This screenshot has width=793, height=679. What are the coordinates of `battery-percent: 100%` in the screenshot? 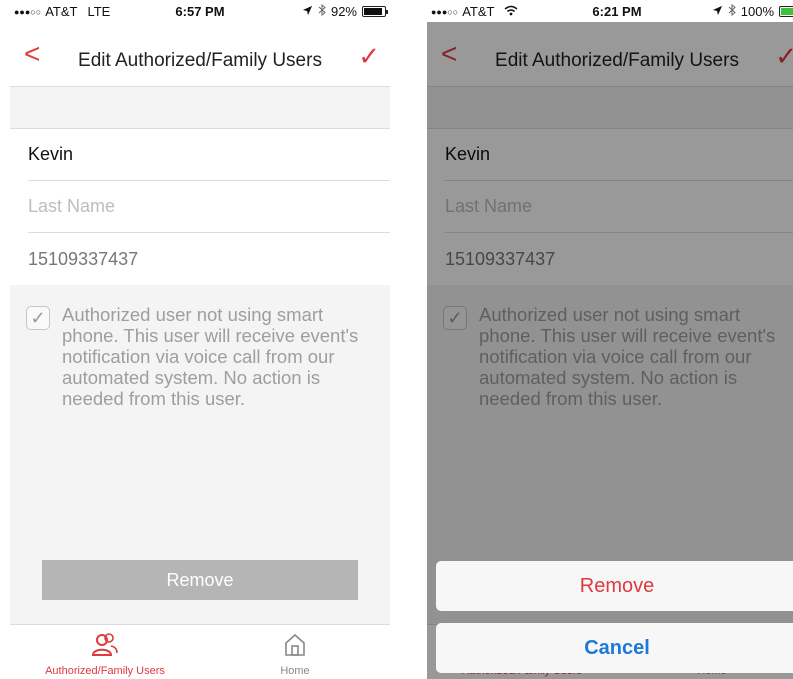 It's located at (757, 11).